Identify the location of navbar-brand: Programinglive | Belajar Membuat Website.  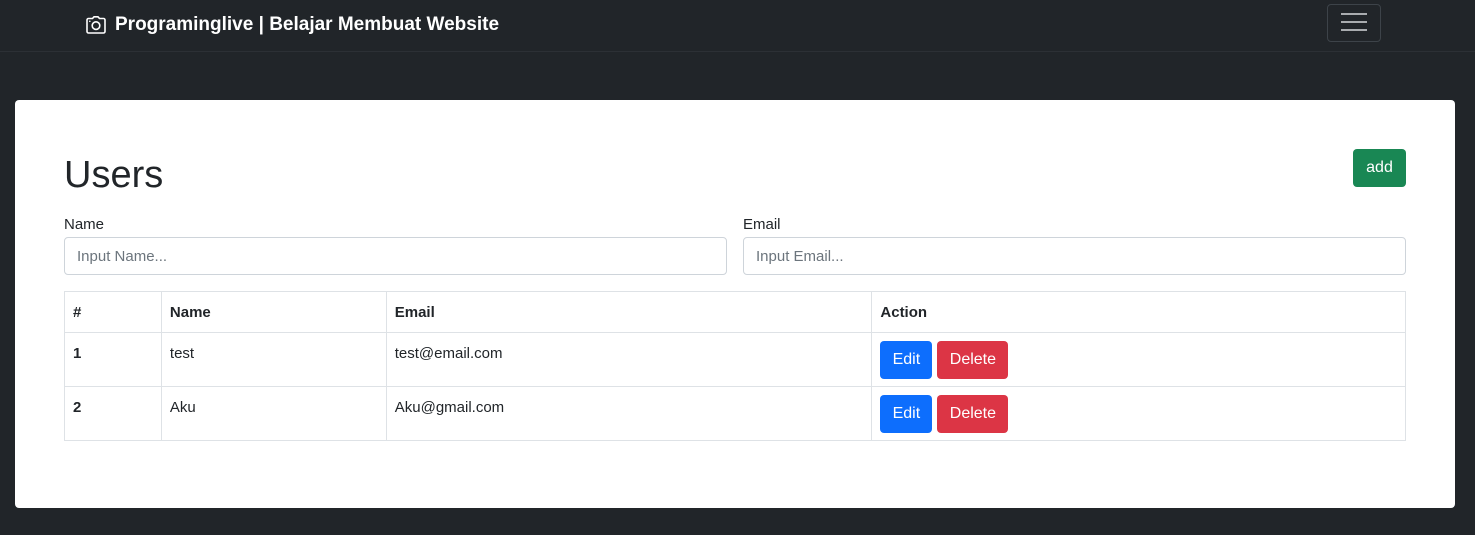
(292, 25).